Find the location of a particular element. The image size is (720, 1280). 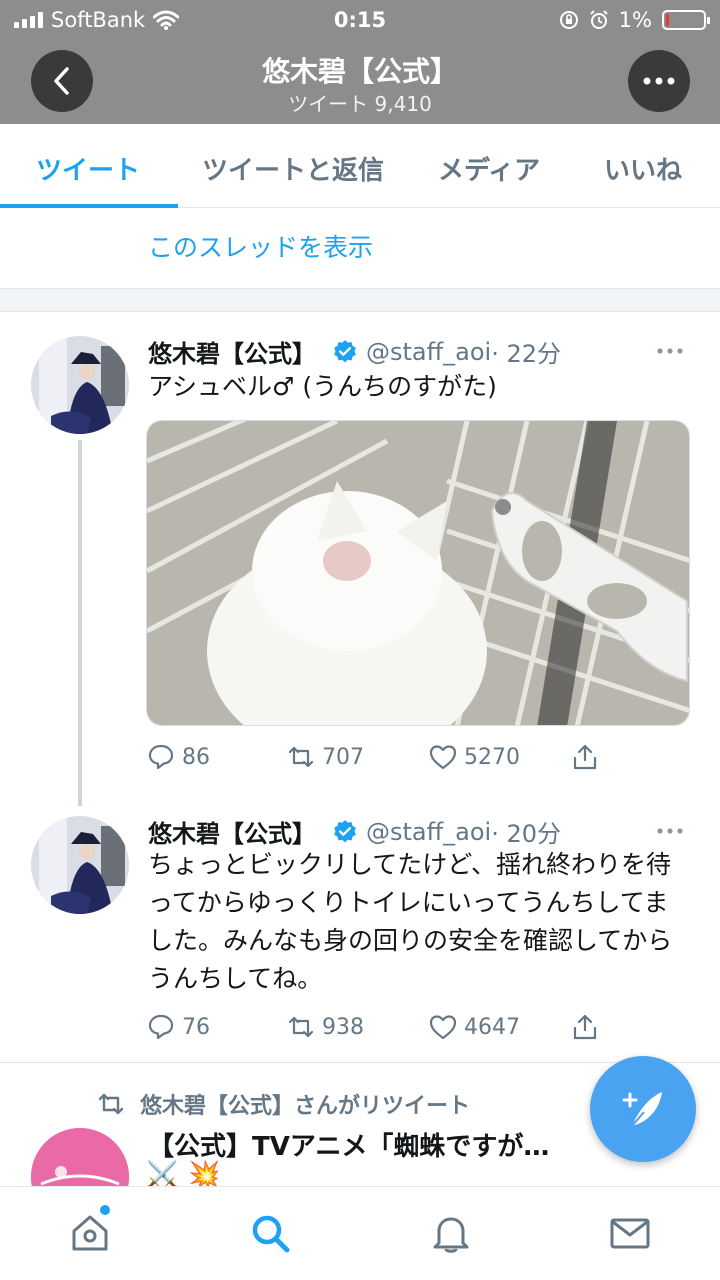

home-icon is located at coordinates (90, 1233).